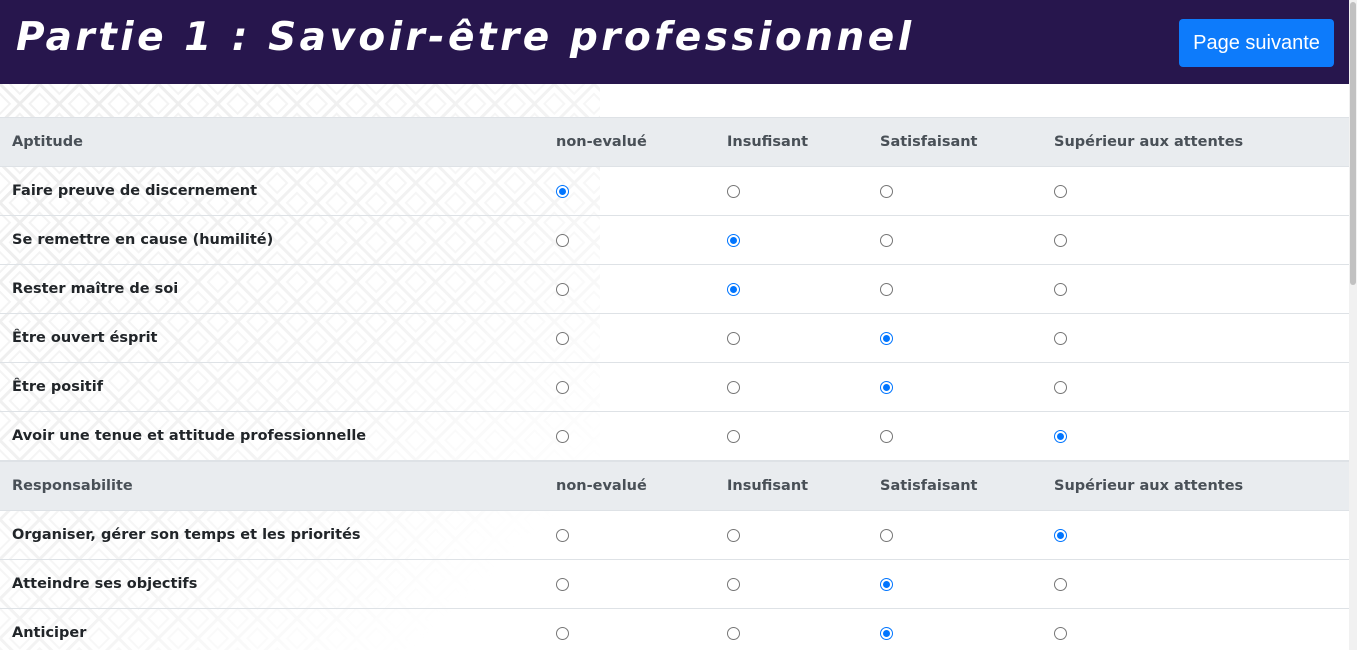 The width and height of the screenshot is (1357, 650). I want to click on criterion-label: Rester maître de soi, so click(95, 289).